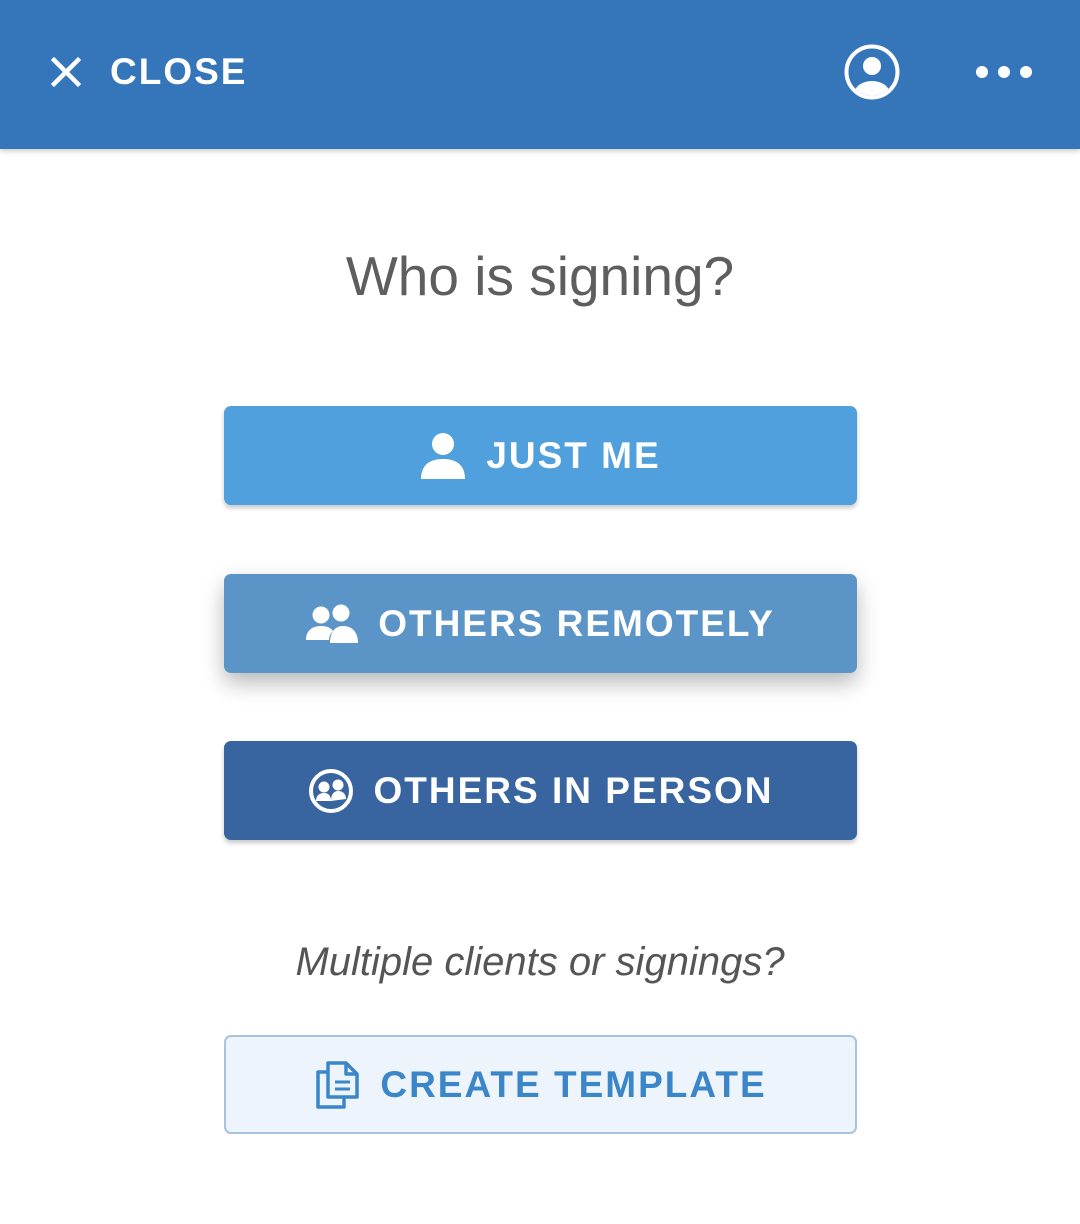  What do you see at coordinates (540, 962) in the screenshot?
I see `multiple-signings-subtitle: Multiple clients or signings?` at bounding box center [540, 962].